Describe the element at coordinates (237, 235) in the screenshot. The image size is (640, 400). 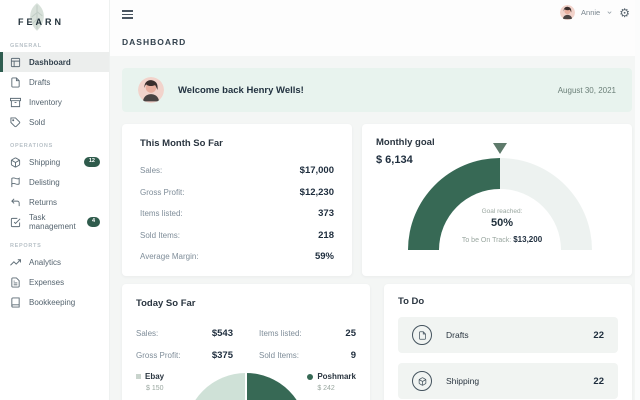
I see `stat-row: Sold Items: 218` at that location.